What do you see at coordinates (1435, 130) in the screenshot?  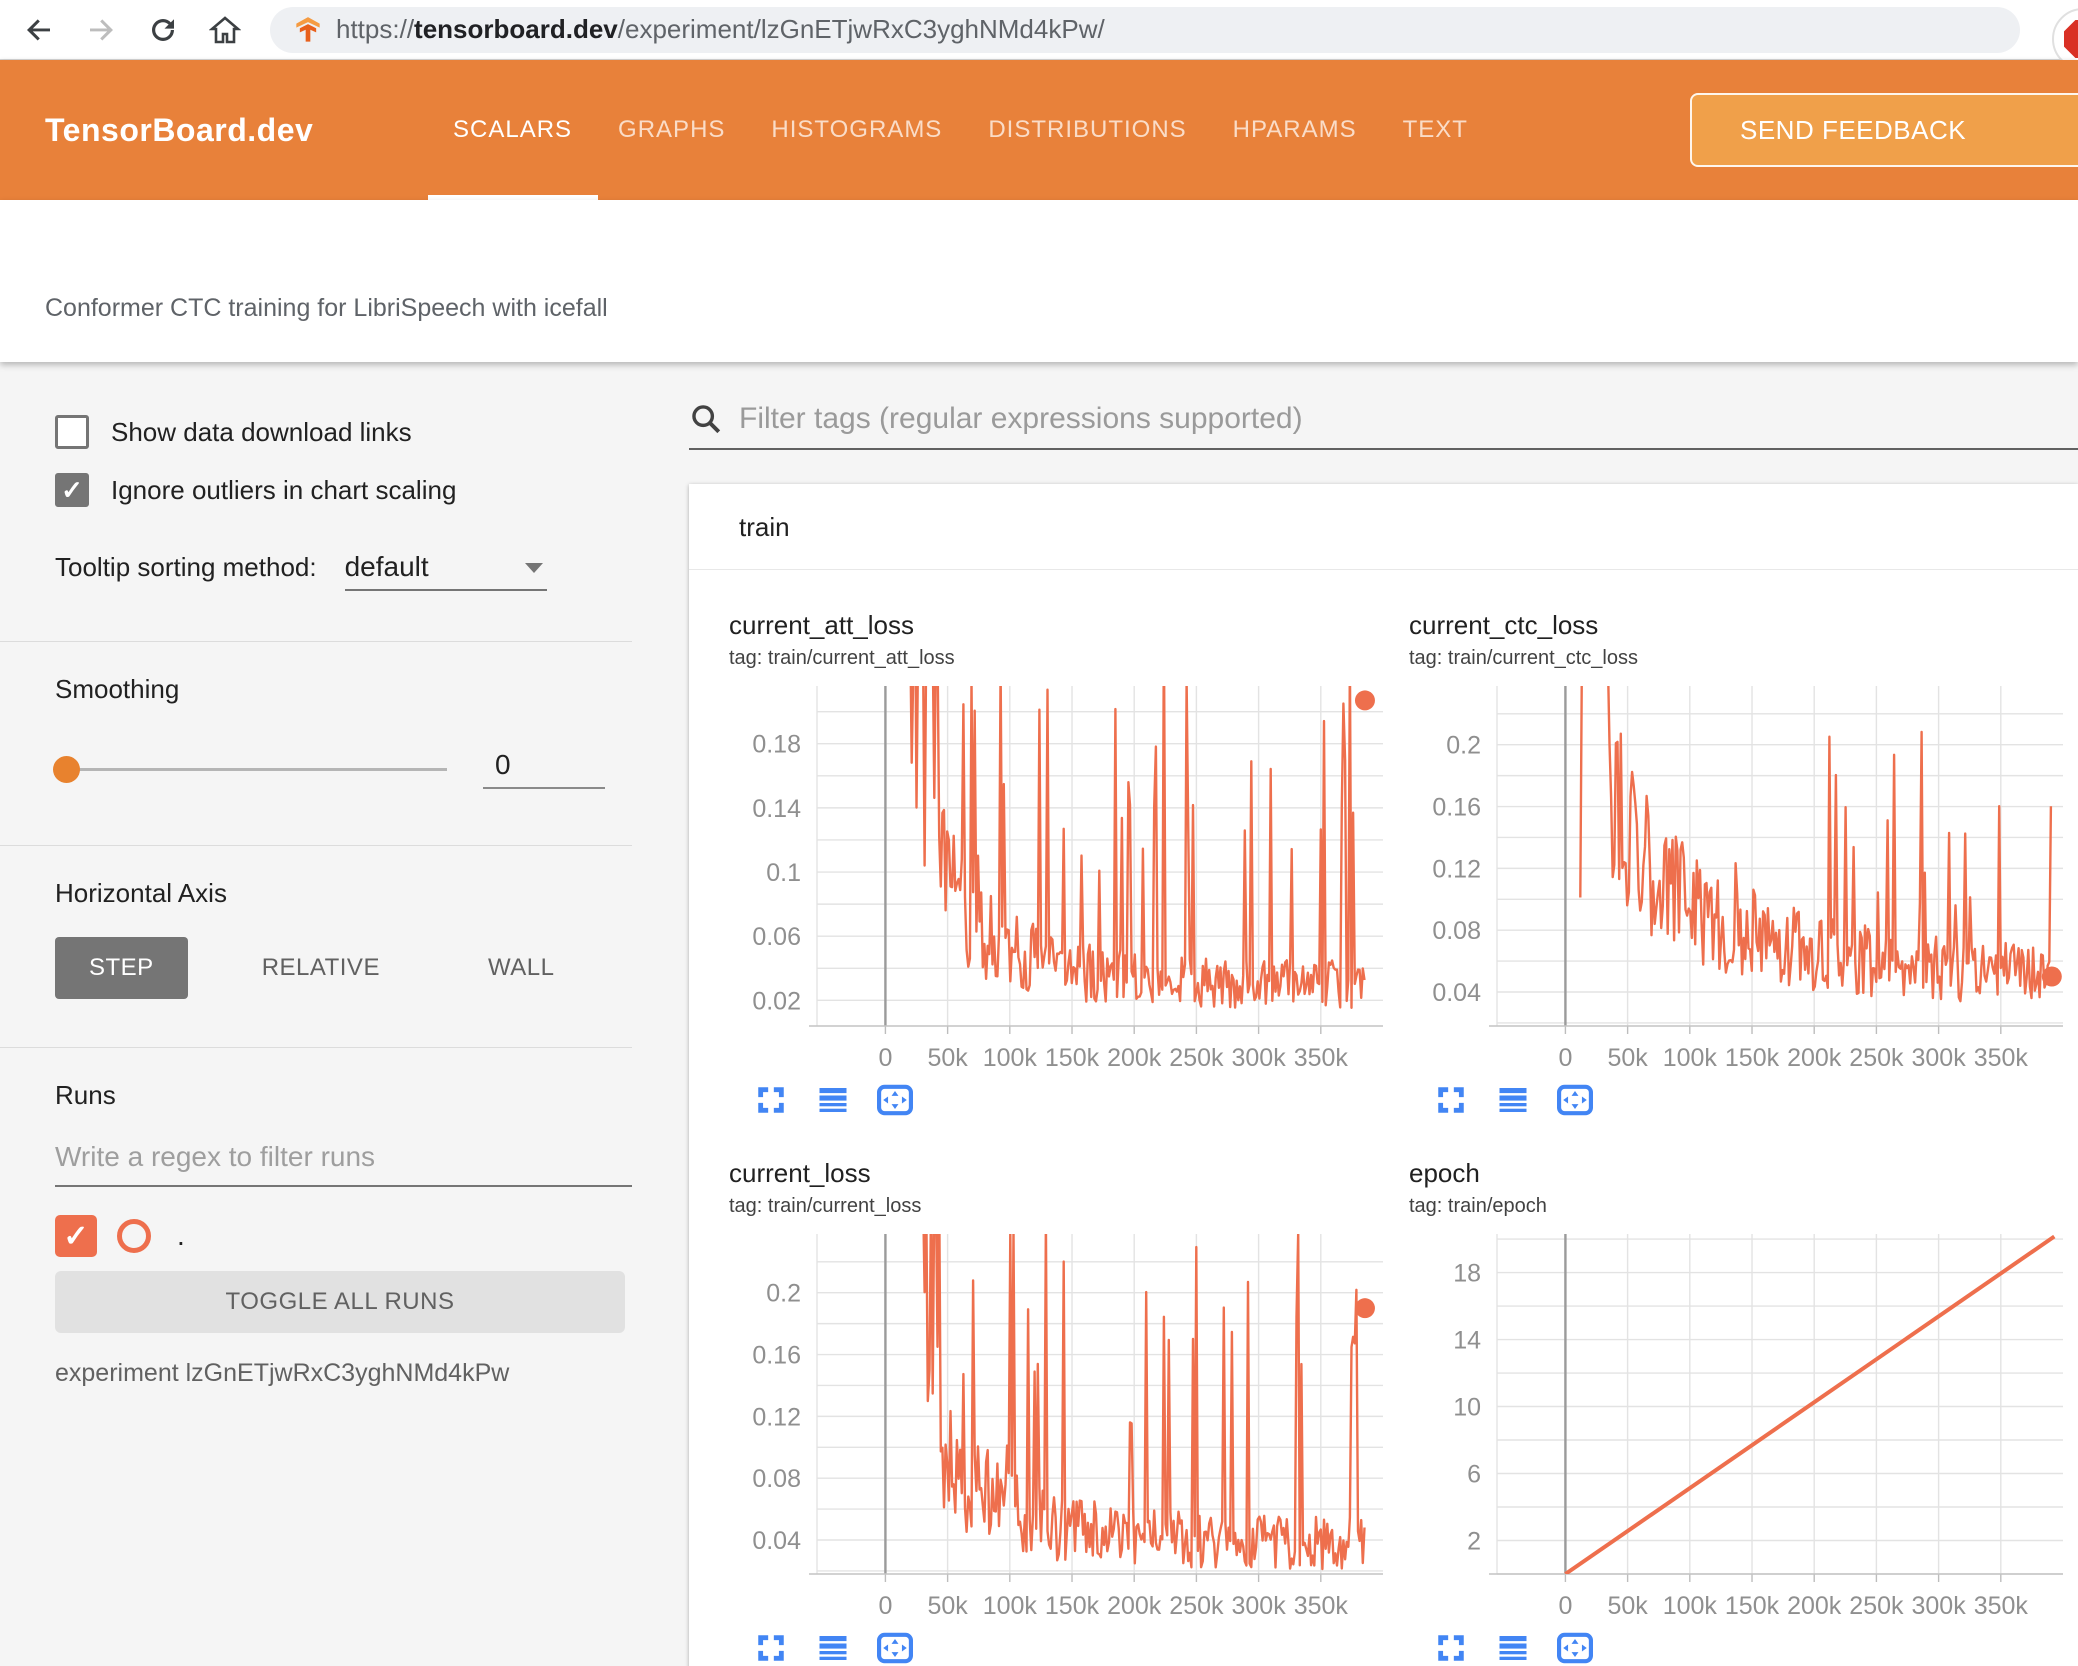 I see `tab-text: TEXT` at bounding box center [1435, 130].